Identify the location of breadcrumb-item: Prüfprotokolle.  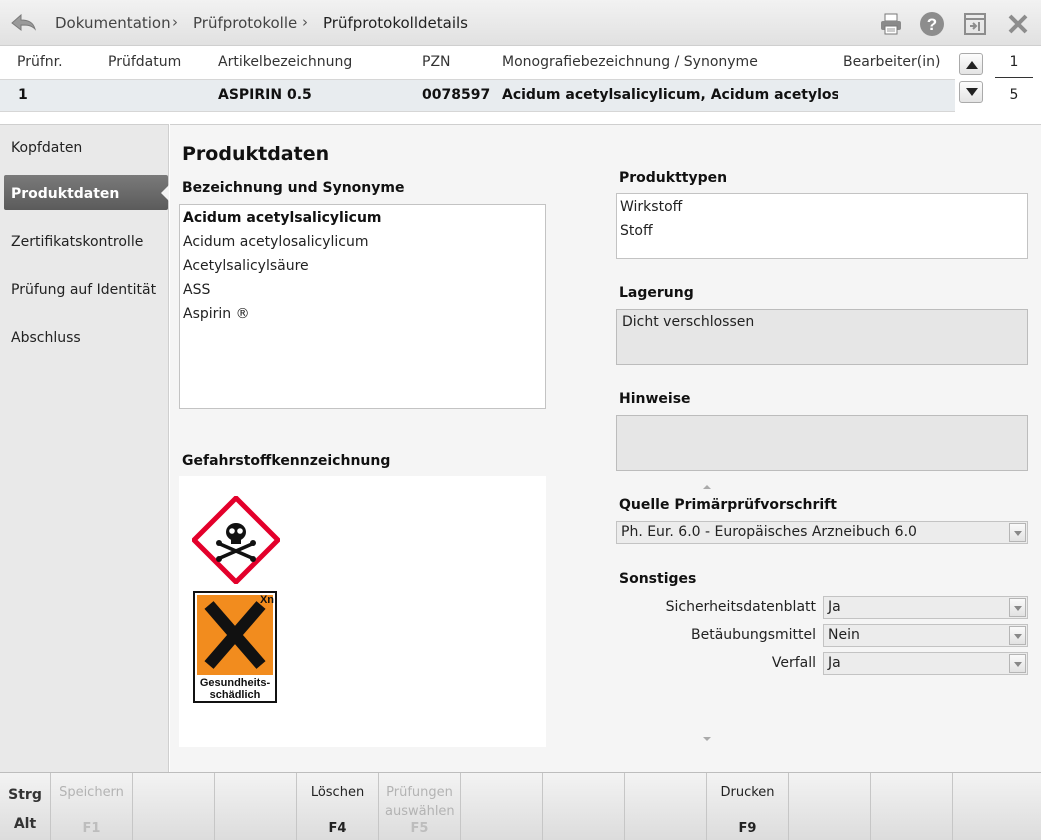
(245, 23).